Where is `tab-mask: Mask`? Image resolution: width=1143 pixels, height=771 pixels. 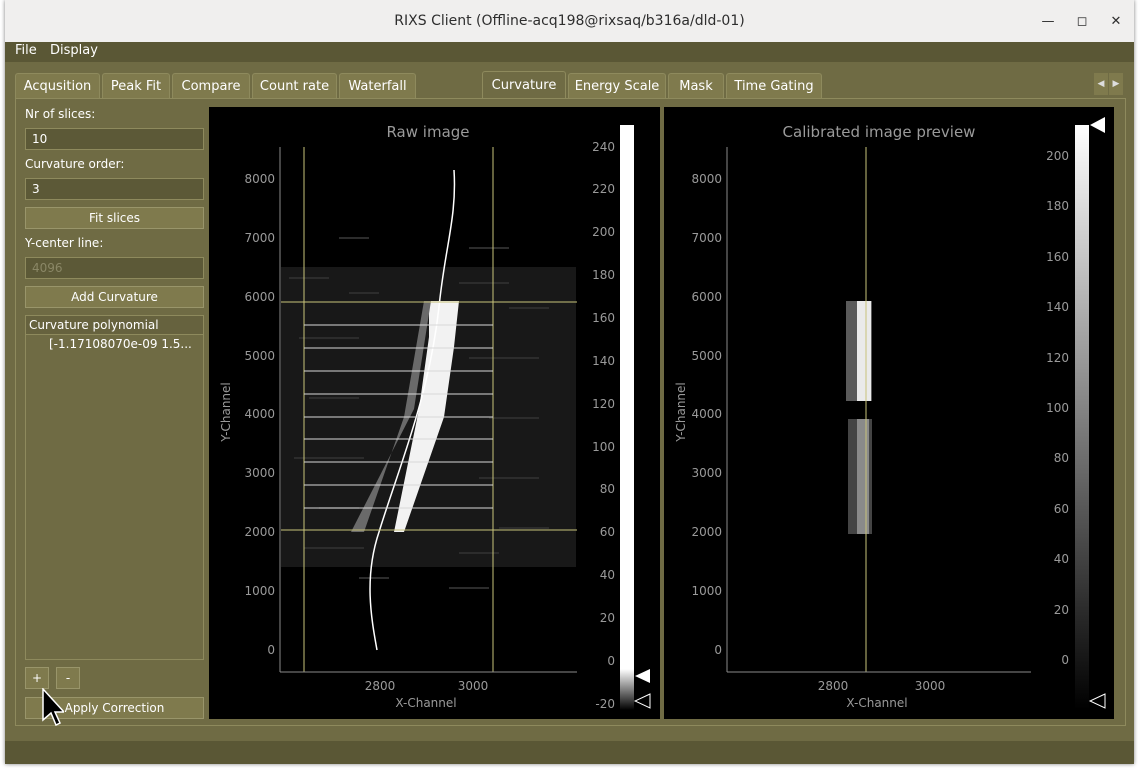
tab-mask: Mask is located at coordinates (696, 85).